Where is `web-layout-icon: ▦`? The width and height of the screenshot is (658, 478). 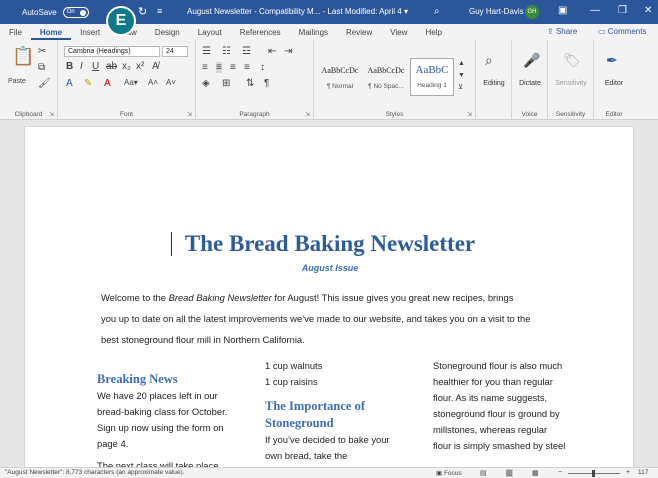
web-layout-icon: ▦ is located at coordinates (535, 473).